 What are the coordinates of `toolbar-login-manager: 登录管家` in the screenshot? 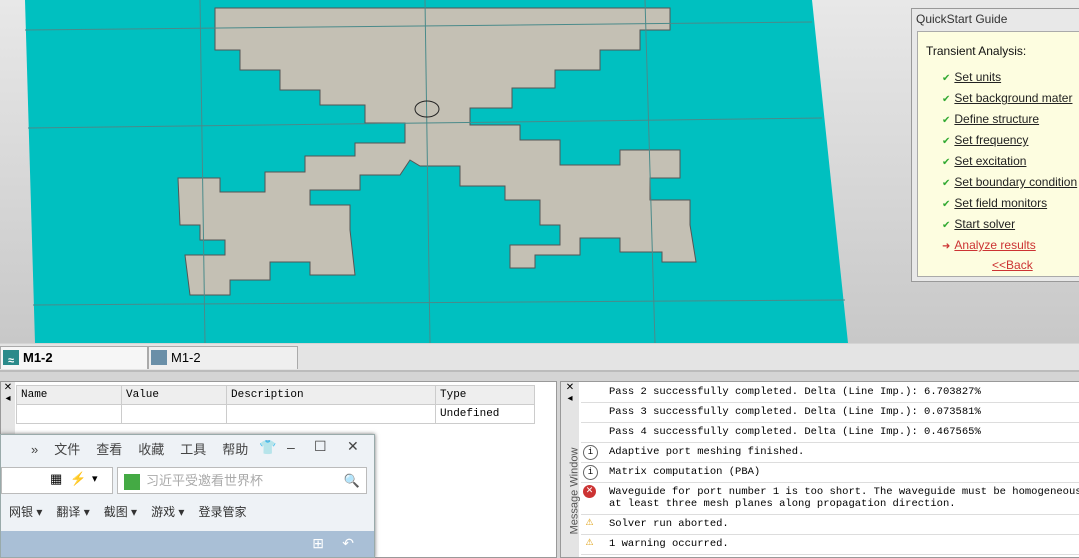 It's located at (222, 512).